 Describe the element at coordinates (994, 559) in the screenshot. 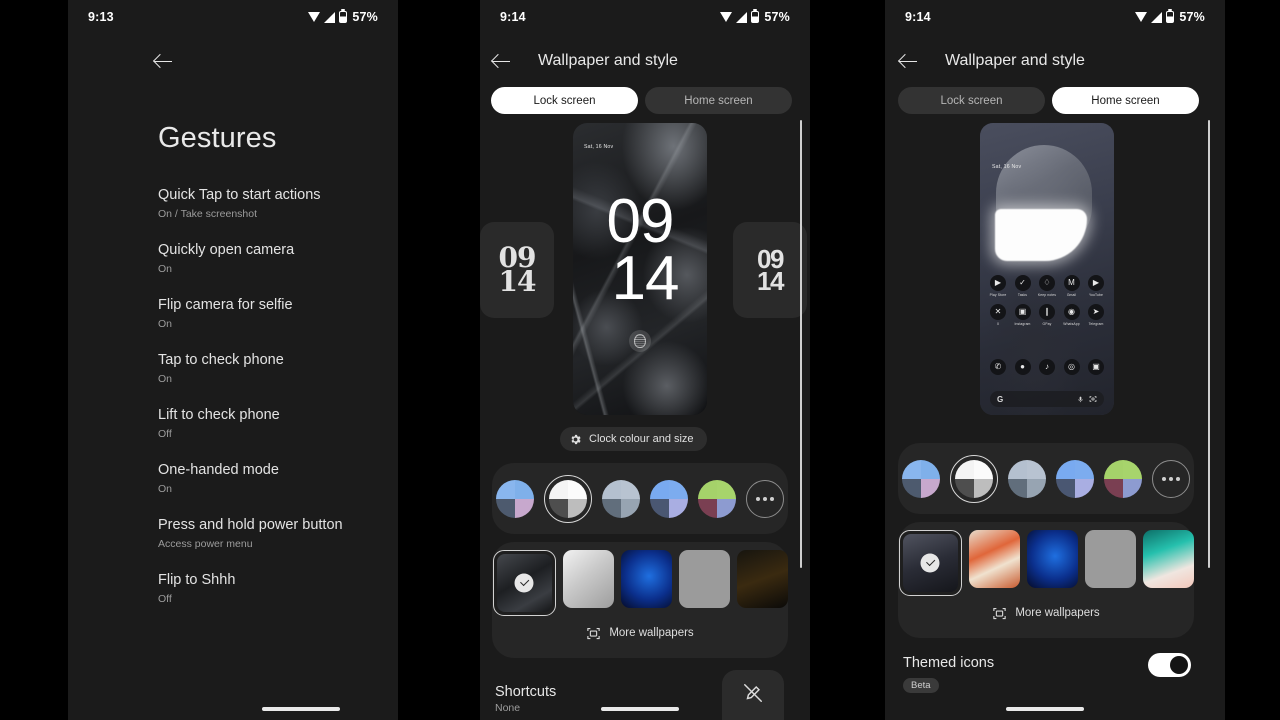

I see `wallpaper-thumb-orange-petals` at that location.